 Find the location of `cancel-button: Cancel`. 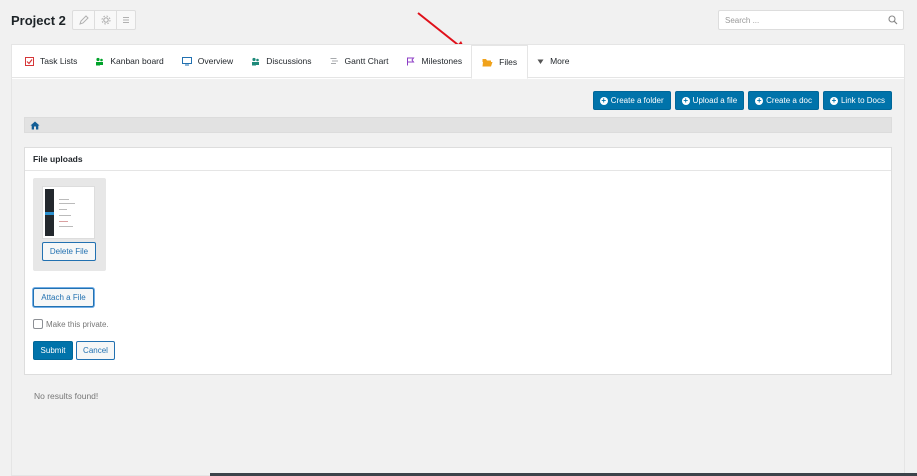

cancel-button: Cancel is located at coordinates (95, 350).